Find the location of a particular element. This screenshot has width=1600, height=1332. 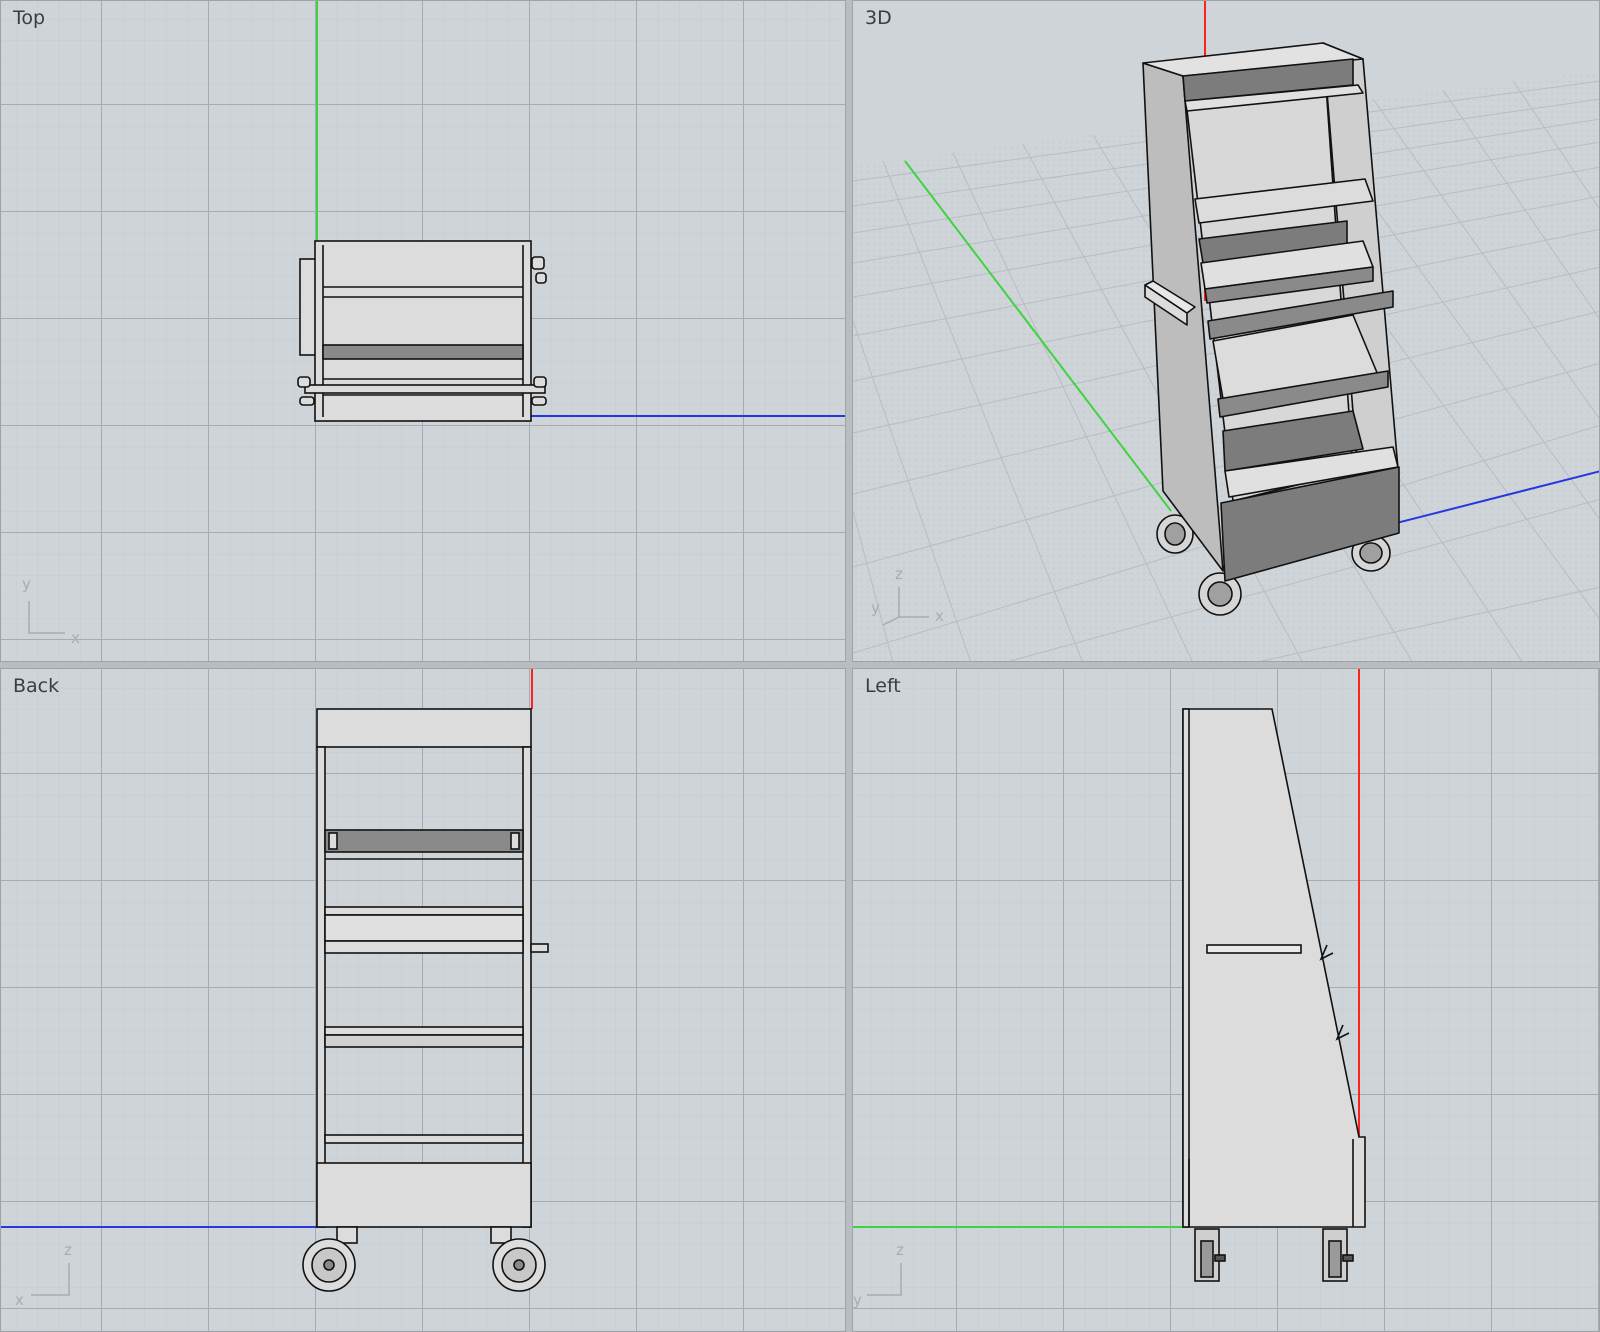

cart-top-model is located at coordinates (422, 331).